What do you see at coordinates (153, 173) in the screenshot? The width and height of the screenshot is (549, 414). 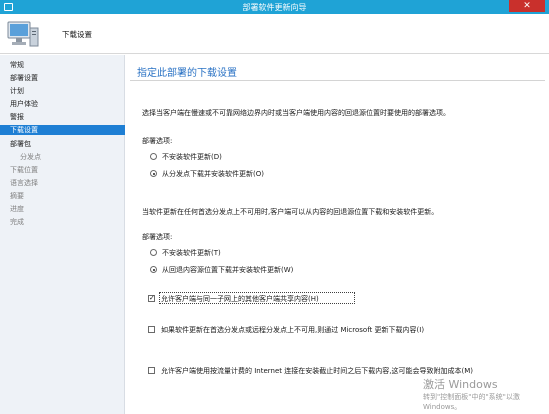 I see `radio-download-from-dp` at bounding box center [153, 173].